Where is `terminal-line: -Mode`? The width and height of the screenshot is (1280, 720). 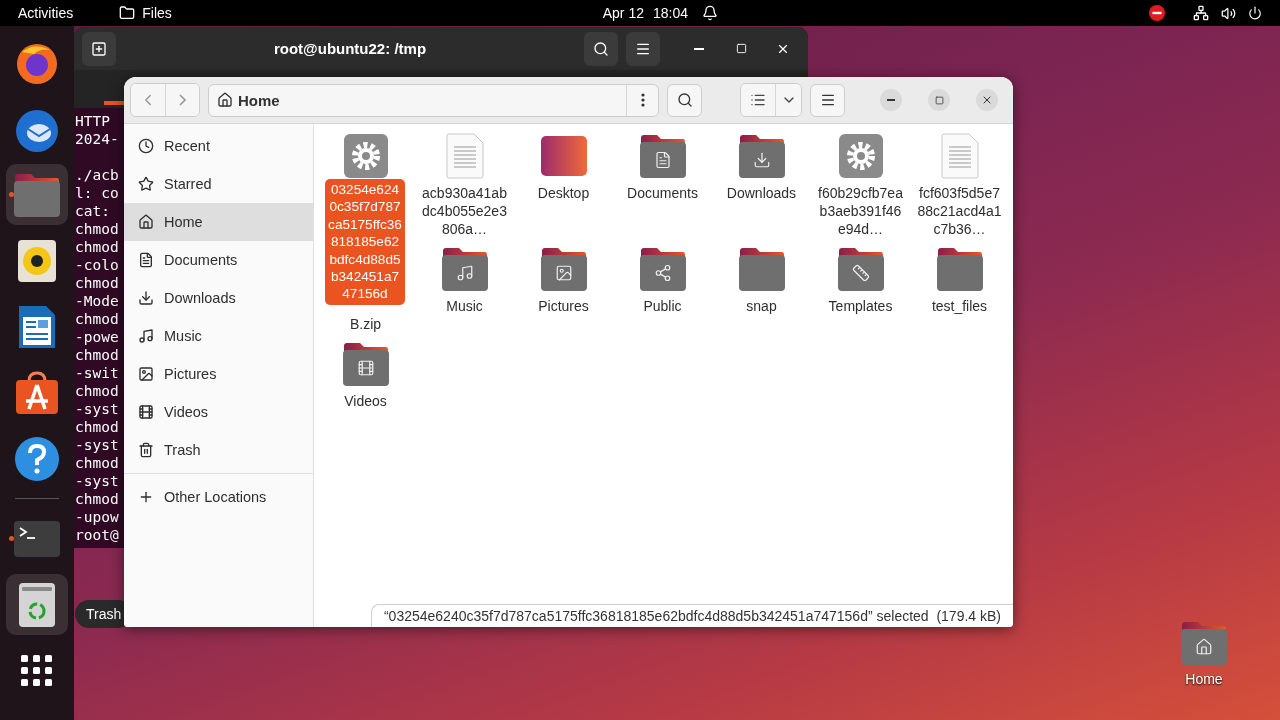 terminal-line: -Mode is located at coordinates (97, 301).